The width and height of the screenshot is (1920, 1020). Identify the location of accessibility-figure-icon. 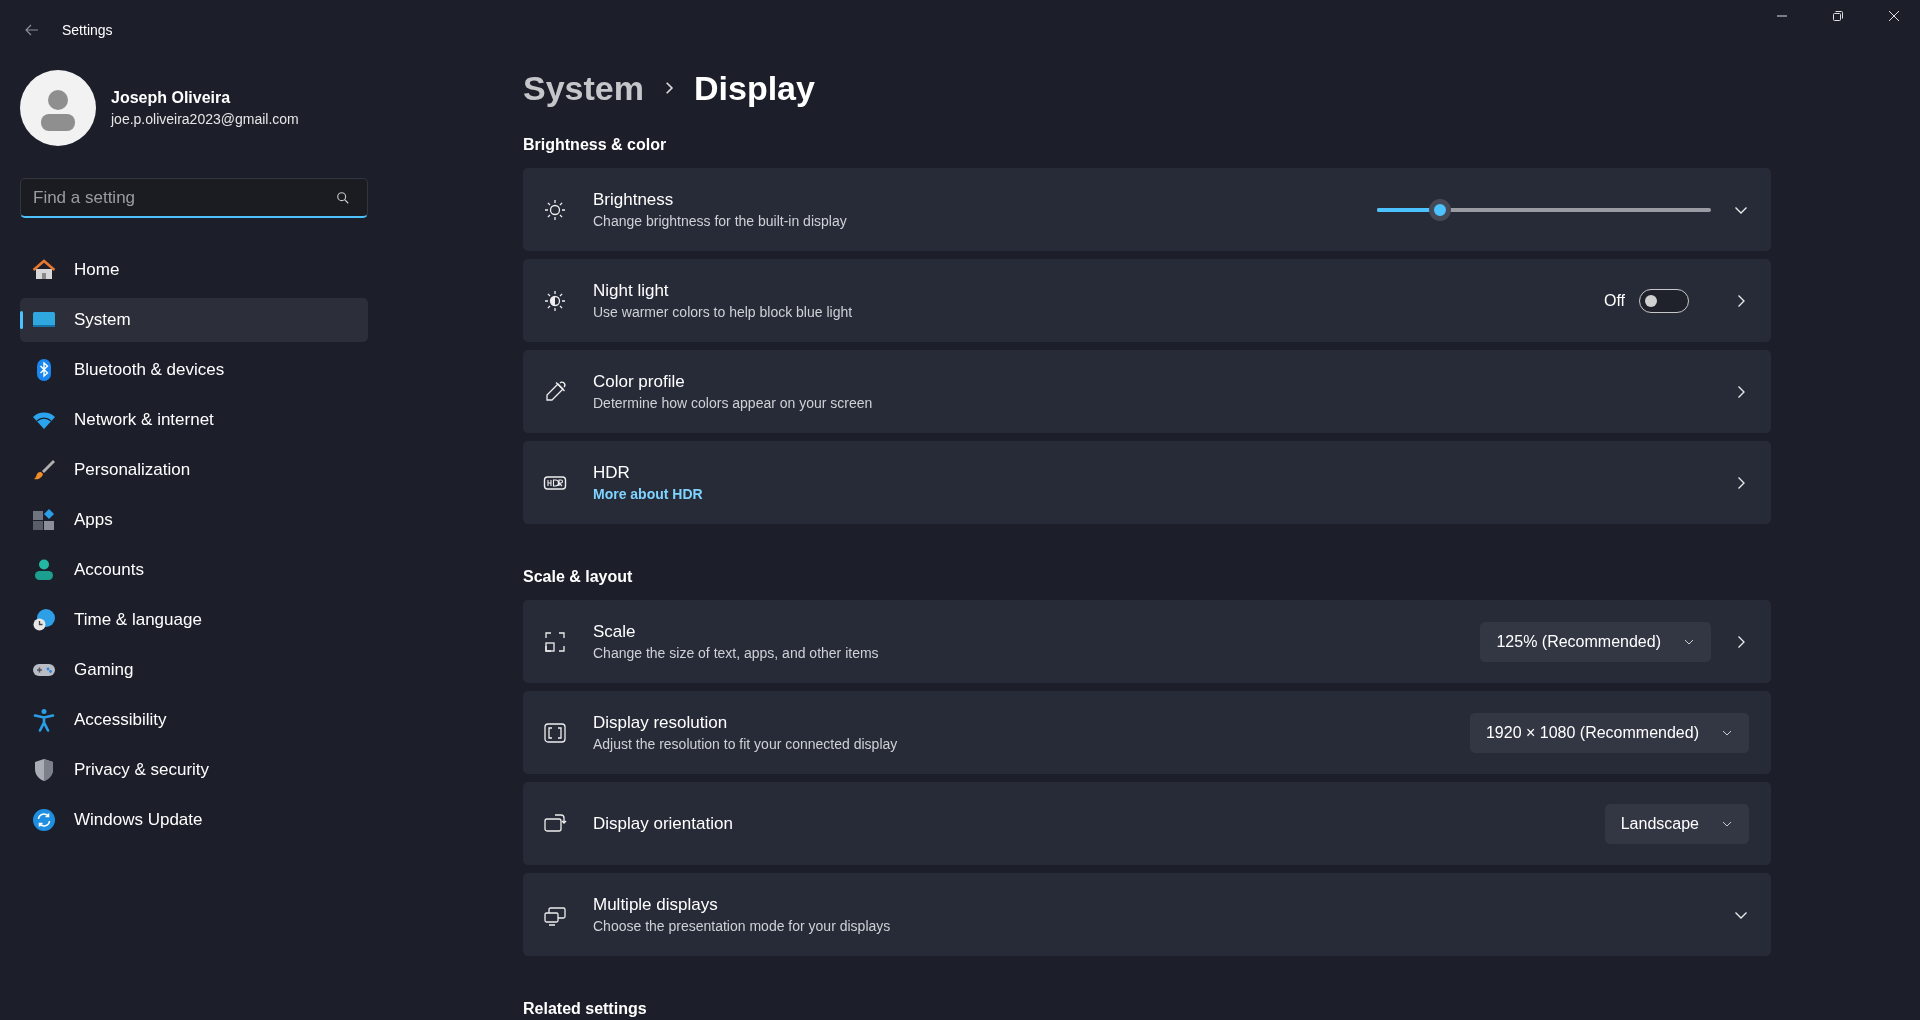
(44, 720).